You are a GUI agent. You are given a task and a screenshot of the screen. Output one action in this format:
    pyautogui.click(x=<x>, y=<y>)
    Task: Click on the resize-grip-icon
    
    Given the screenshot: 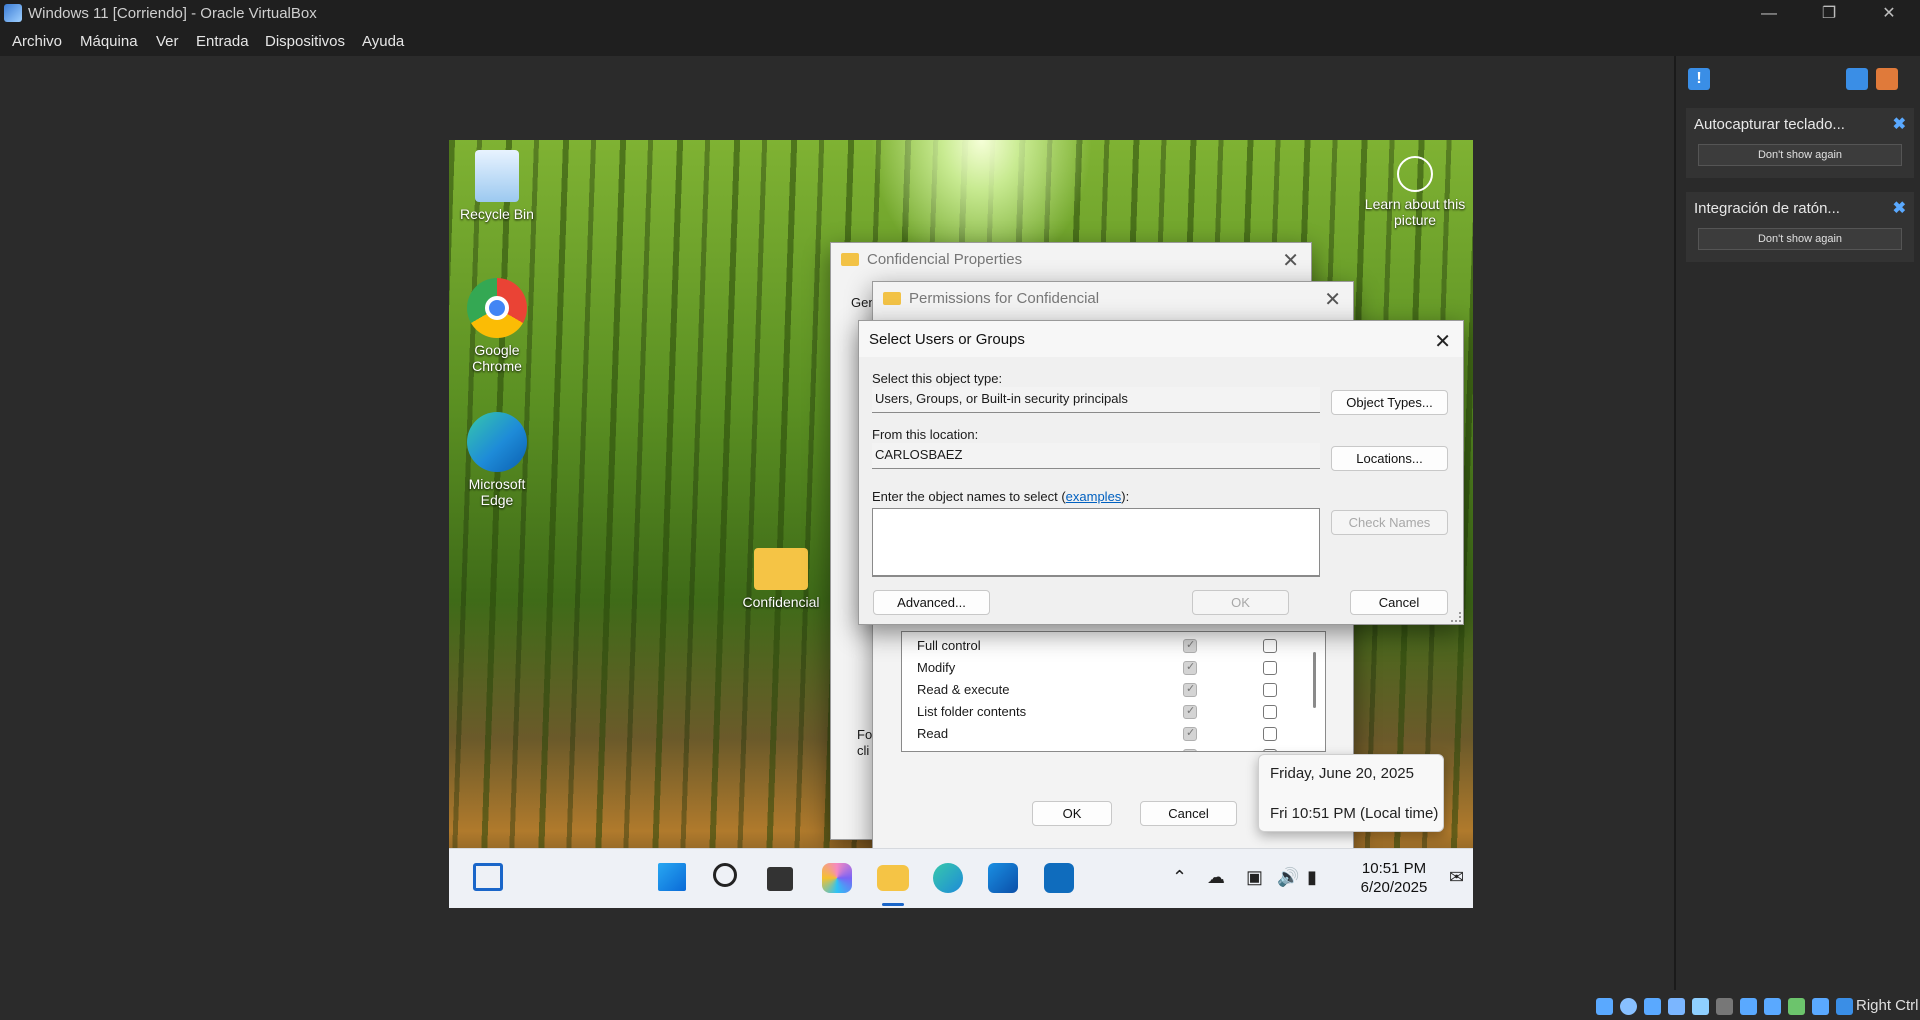 What is the action you would take?
    pyautogui.click(x=1456, y=617)
    